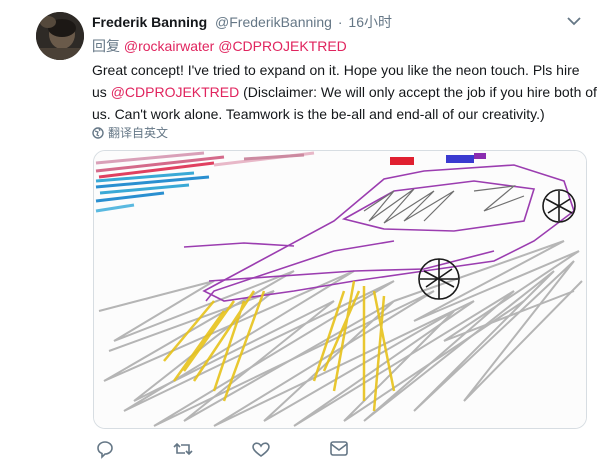 The width and height of the screenshot is (610, 467). What do you see at coordinates (106, 46) in the screenshot?
I see `reply-prefix: 回复` at bounding box center [106, 46].